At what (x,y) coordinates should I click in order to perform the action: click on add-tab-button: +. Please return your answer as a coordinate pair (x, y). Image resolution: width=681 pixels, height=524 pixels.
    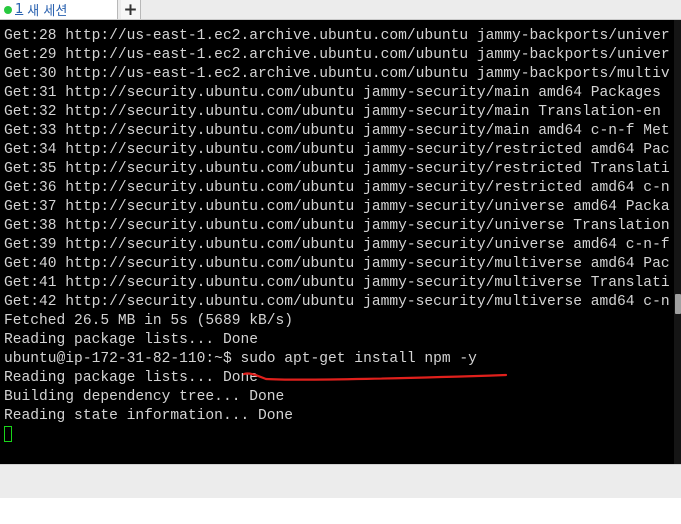
    Looking at the image, I should click on (131, 10).